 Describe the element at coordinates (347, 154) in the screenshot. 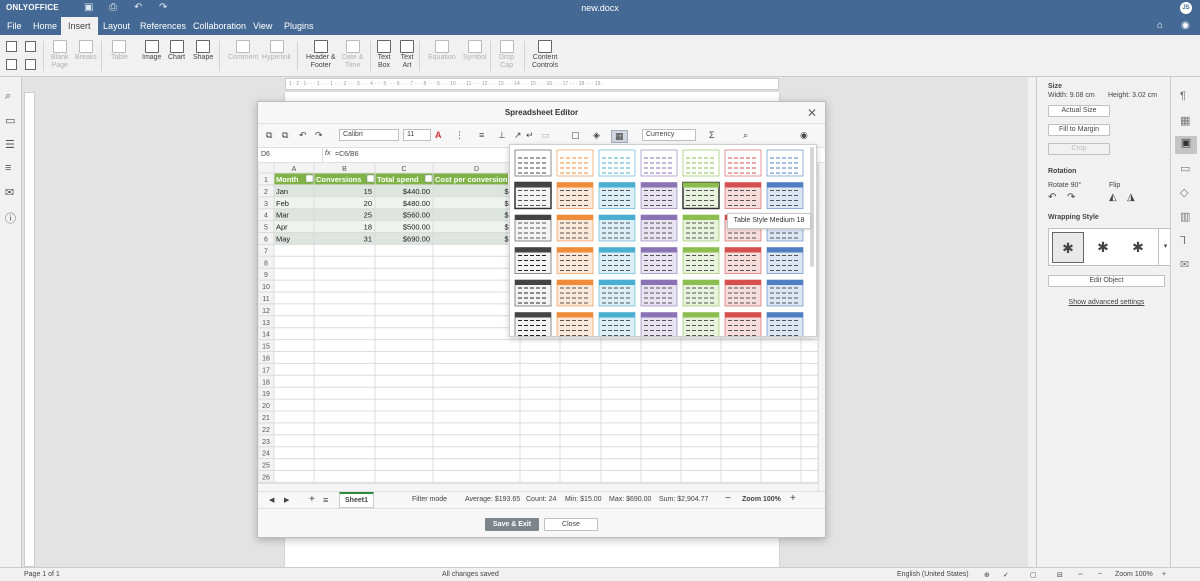

I see `formula-input: =C6/B6` at that location.